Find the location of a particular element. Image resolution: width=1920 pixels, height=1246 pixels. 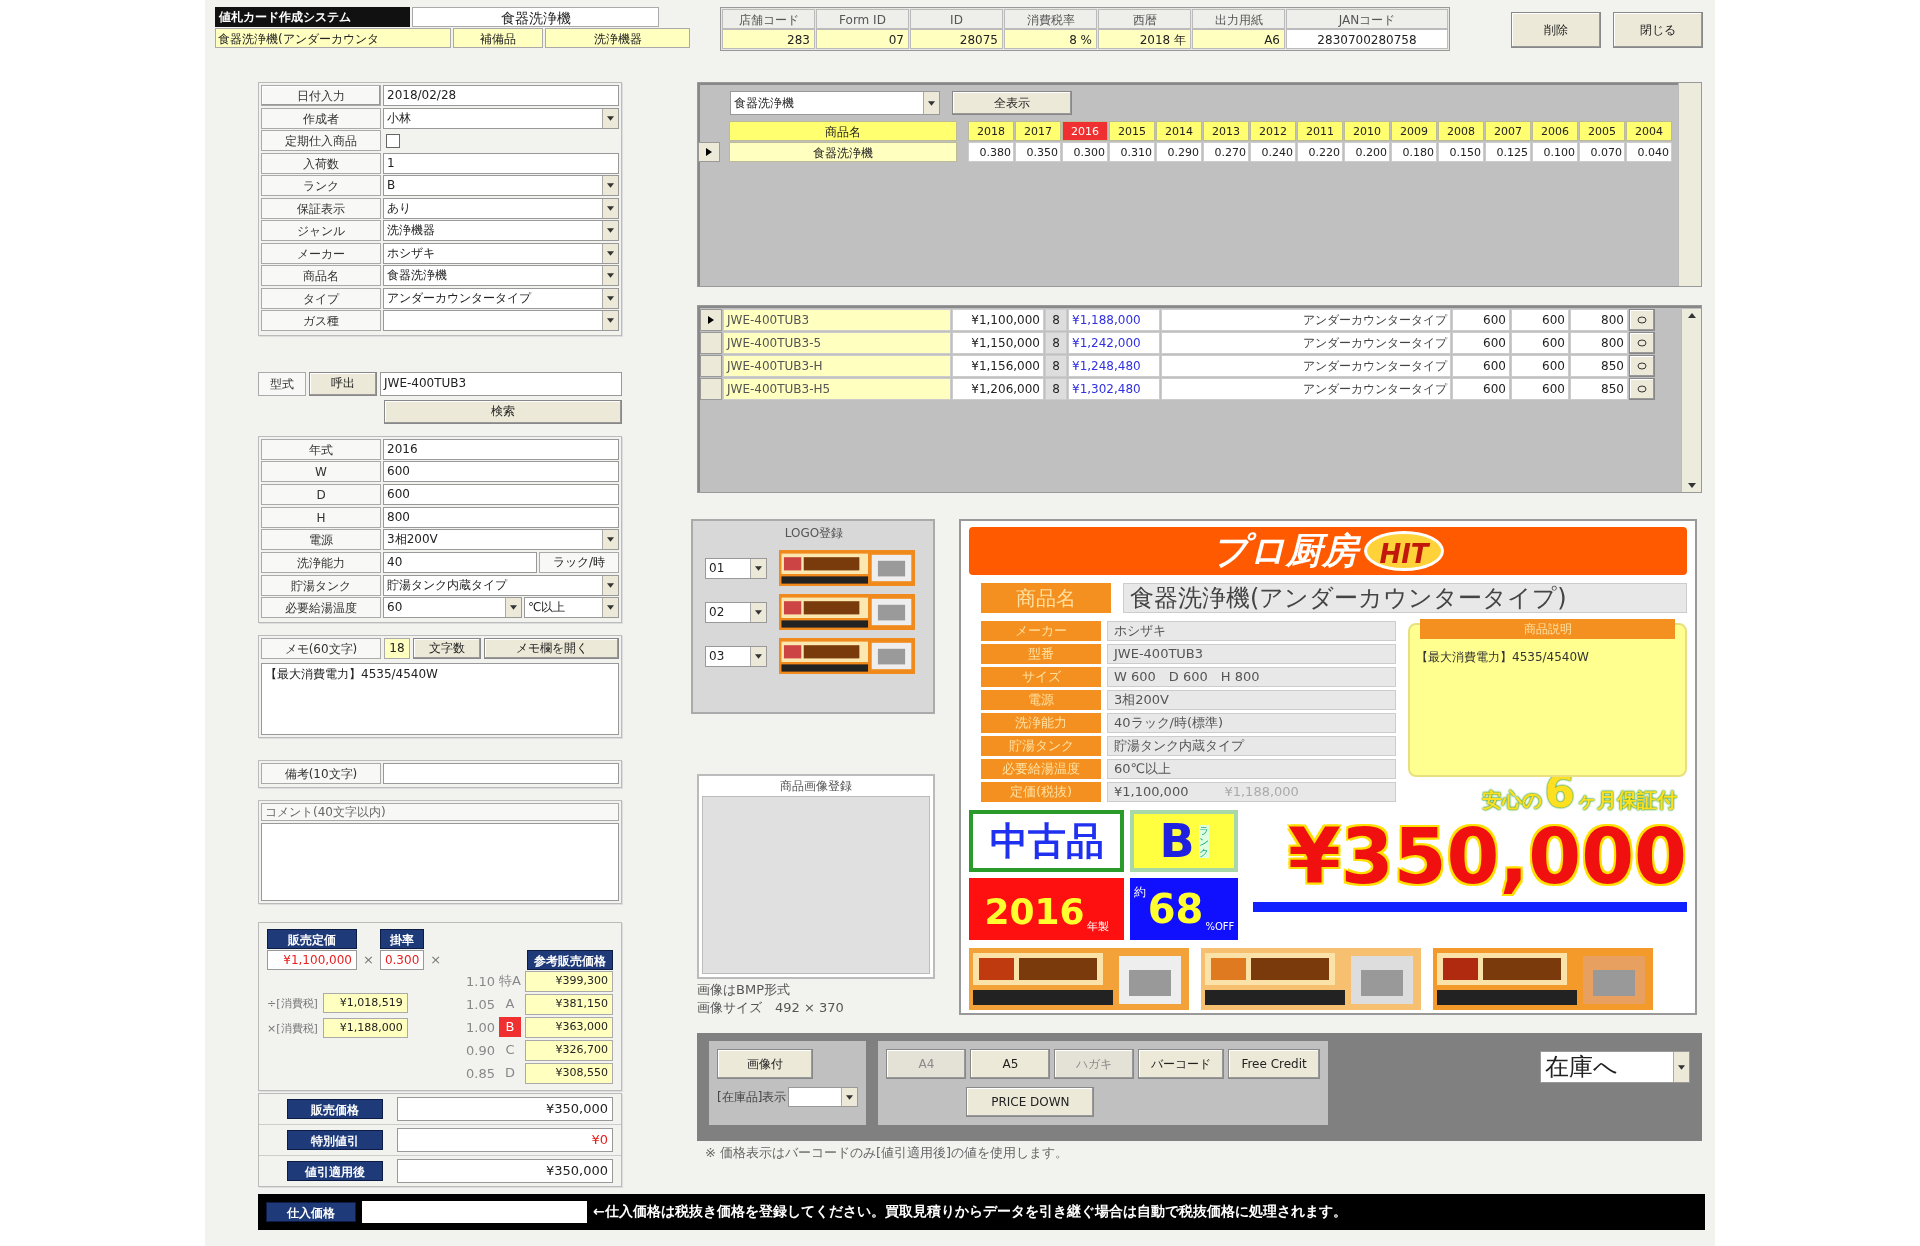

year-header: 2014 is located at coordinates (1179, 131).